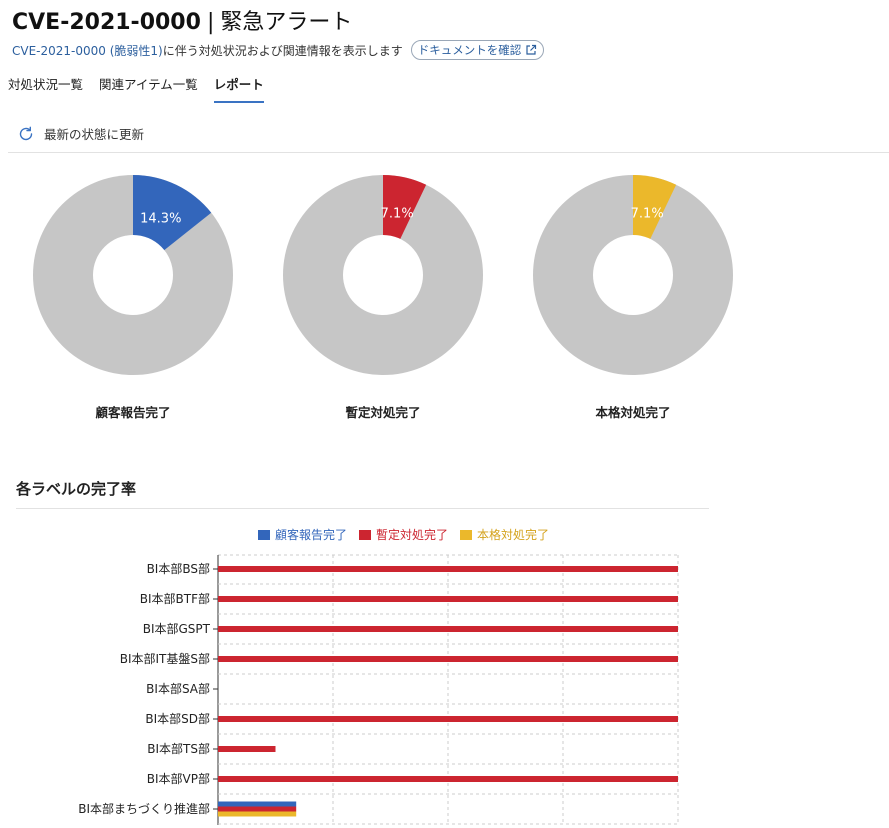  Describe the element at coordinates (106, 22) in the screenshot. I see `title-cve-id: CVE-2021-0000` at that location.